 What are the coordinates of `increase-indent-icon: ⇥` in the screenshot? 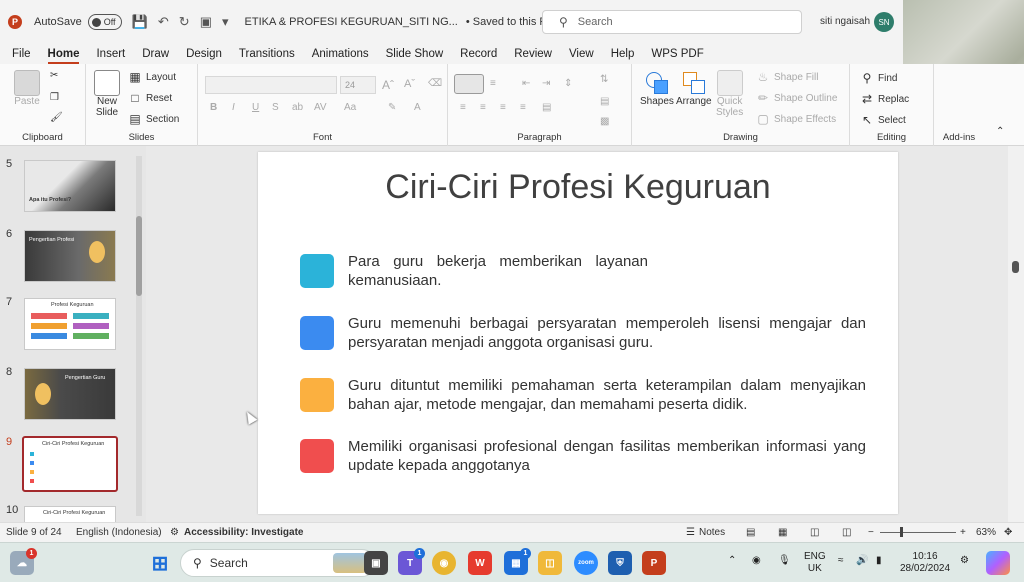 It's located at (546, 83).